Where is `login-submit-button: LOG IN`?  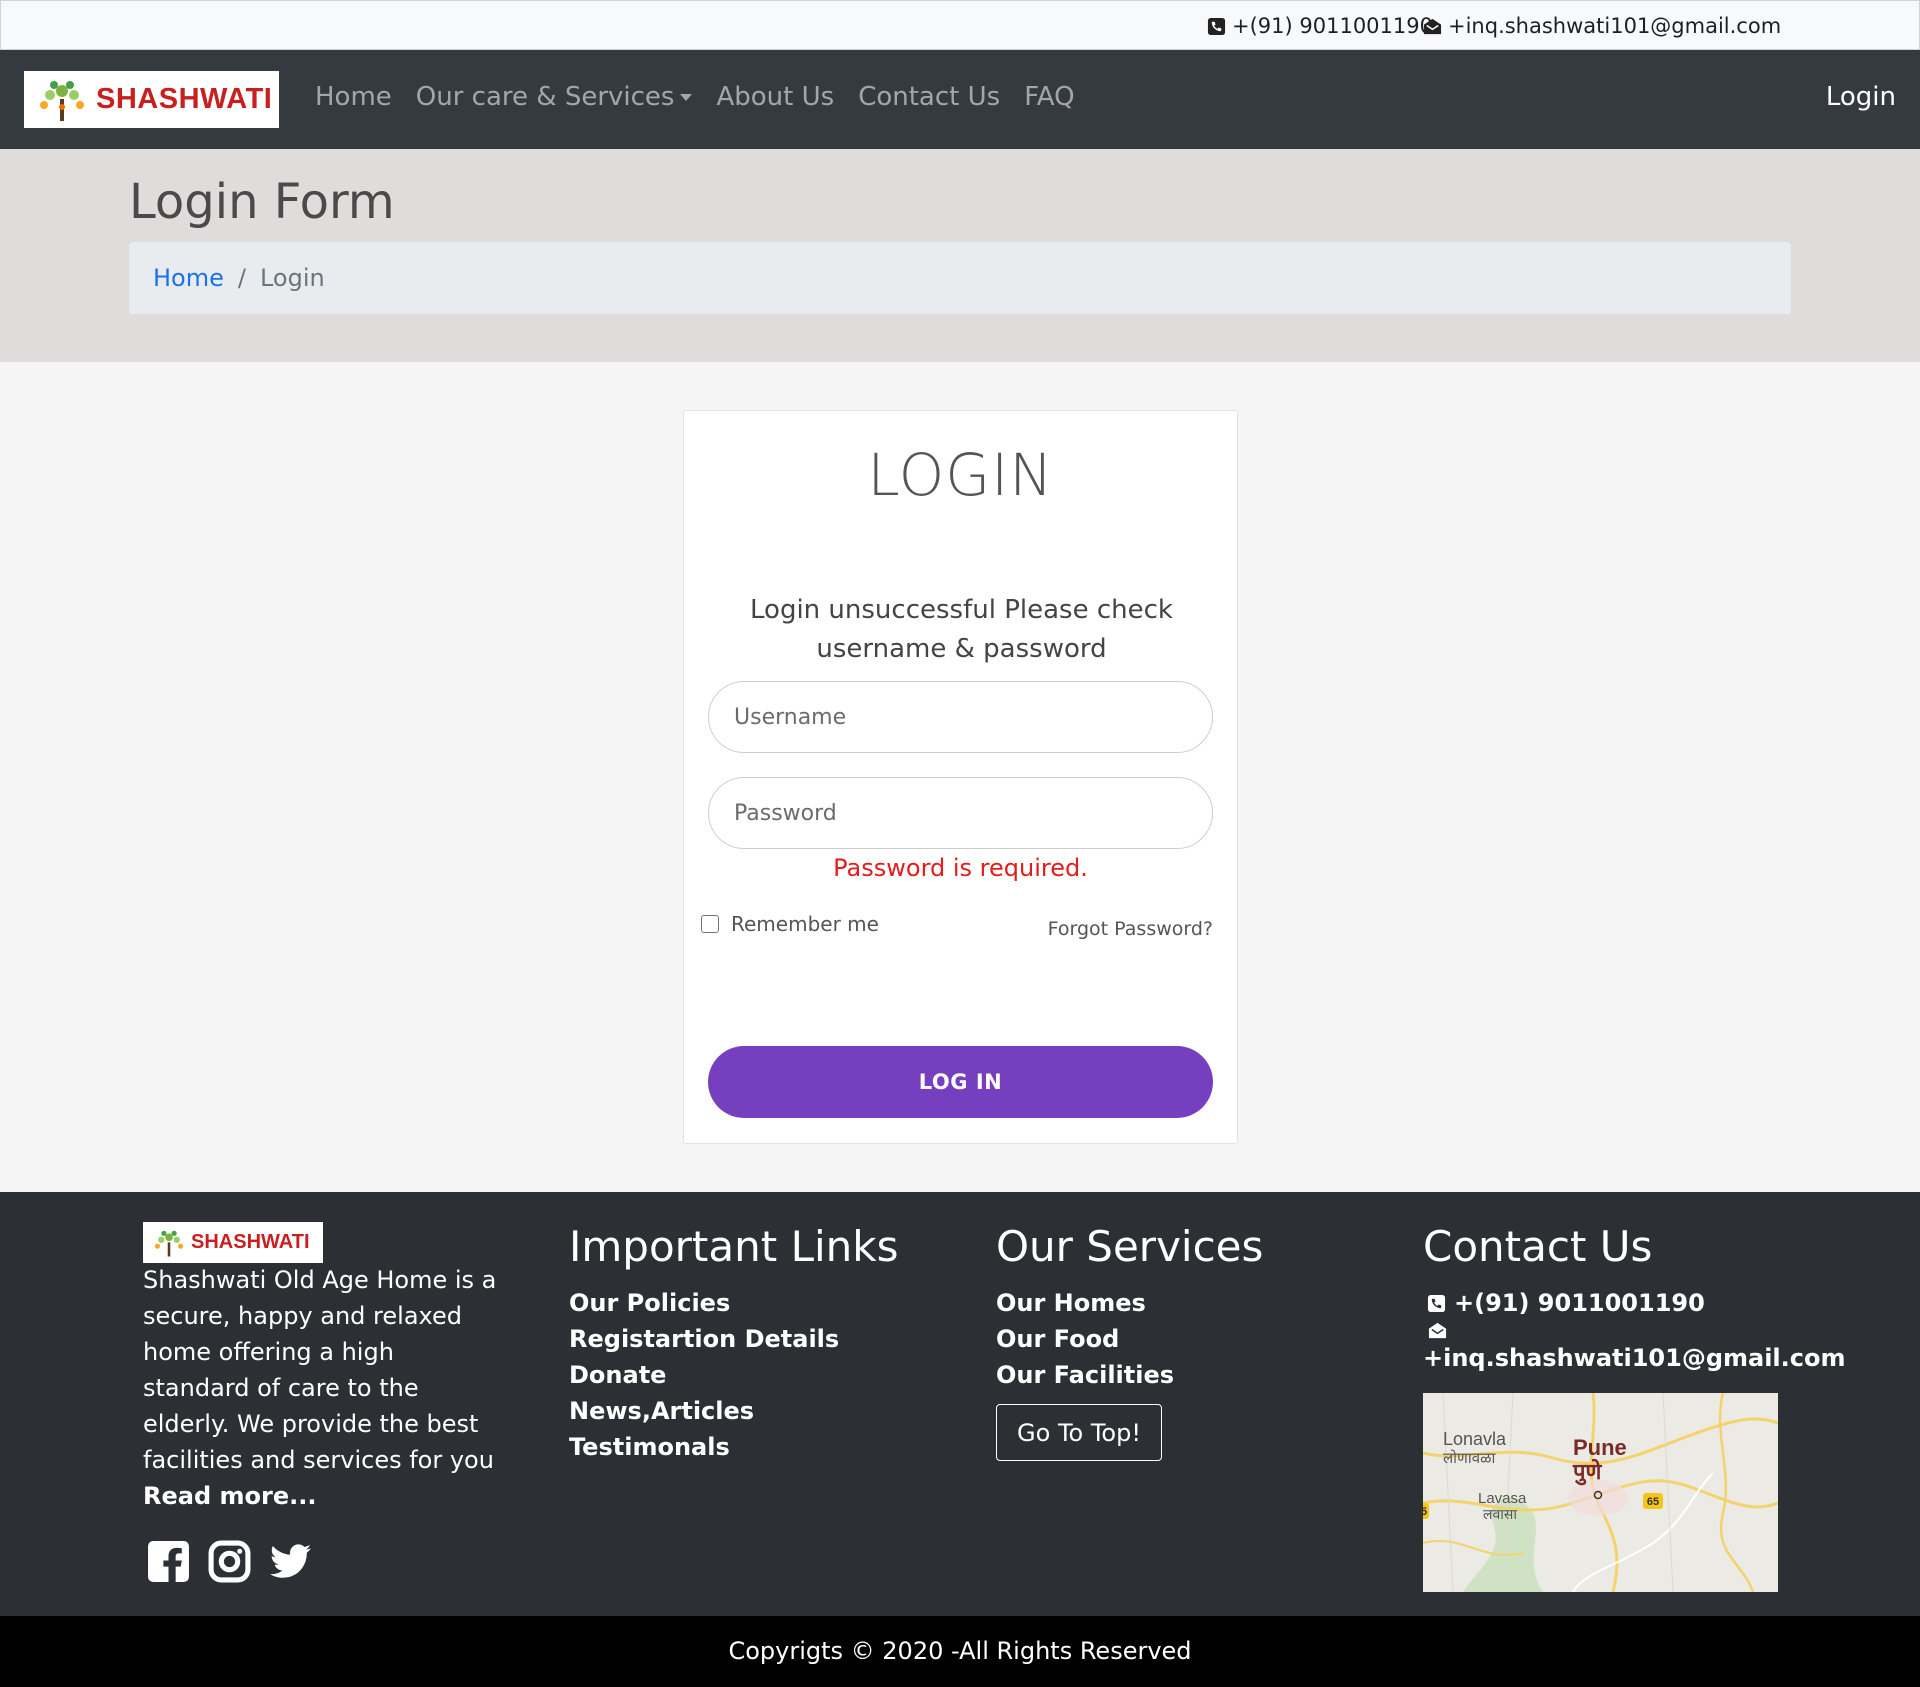 login-submit-button: LOG IN is located at coordinates (960, 1082).